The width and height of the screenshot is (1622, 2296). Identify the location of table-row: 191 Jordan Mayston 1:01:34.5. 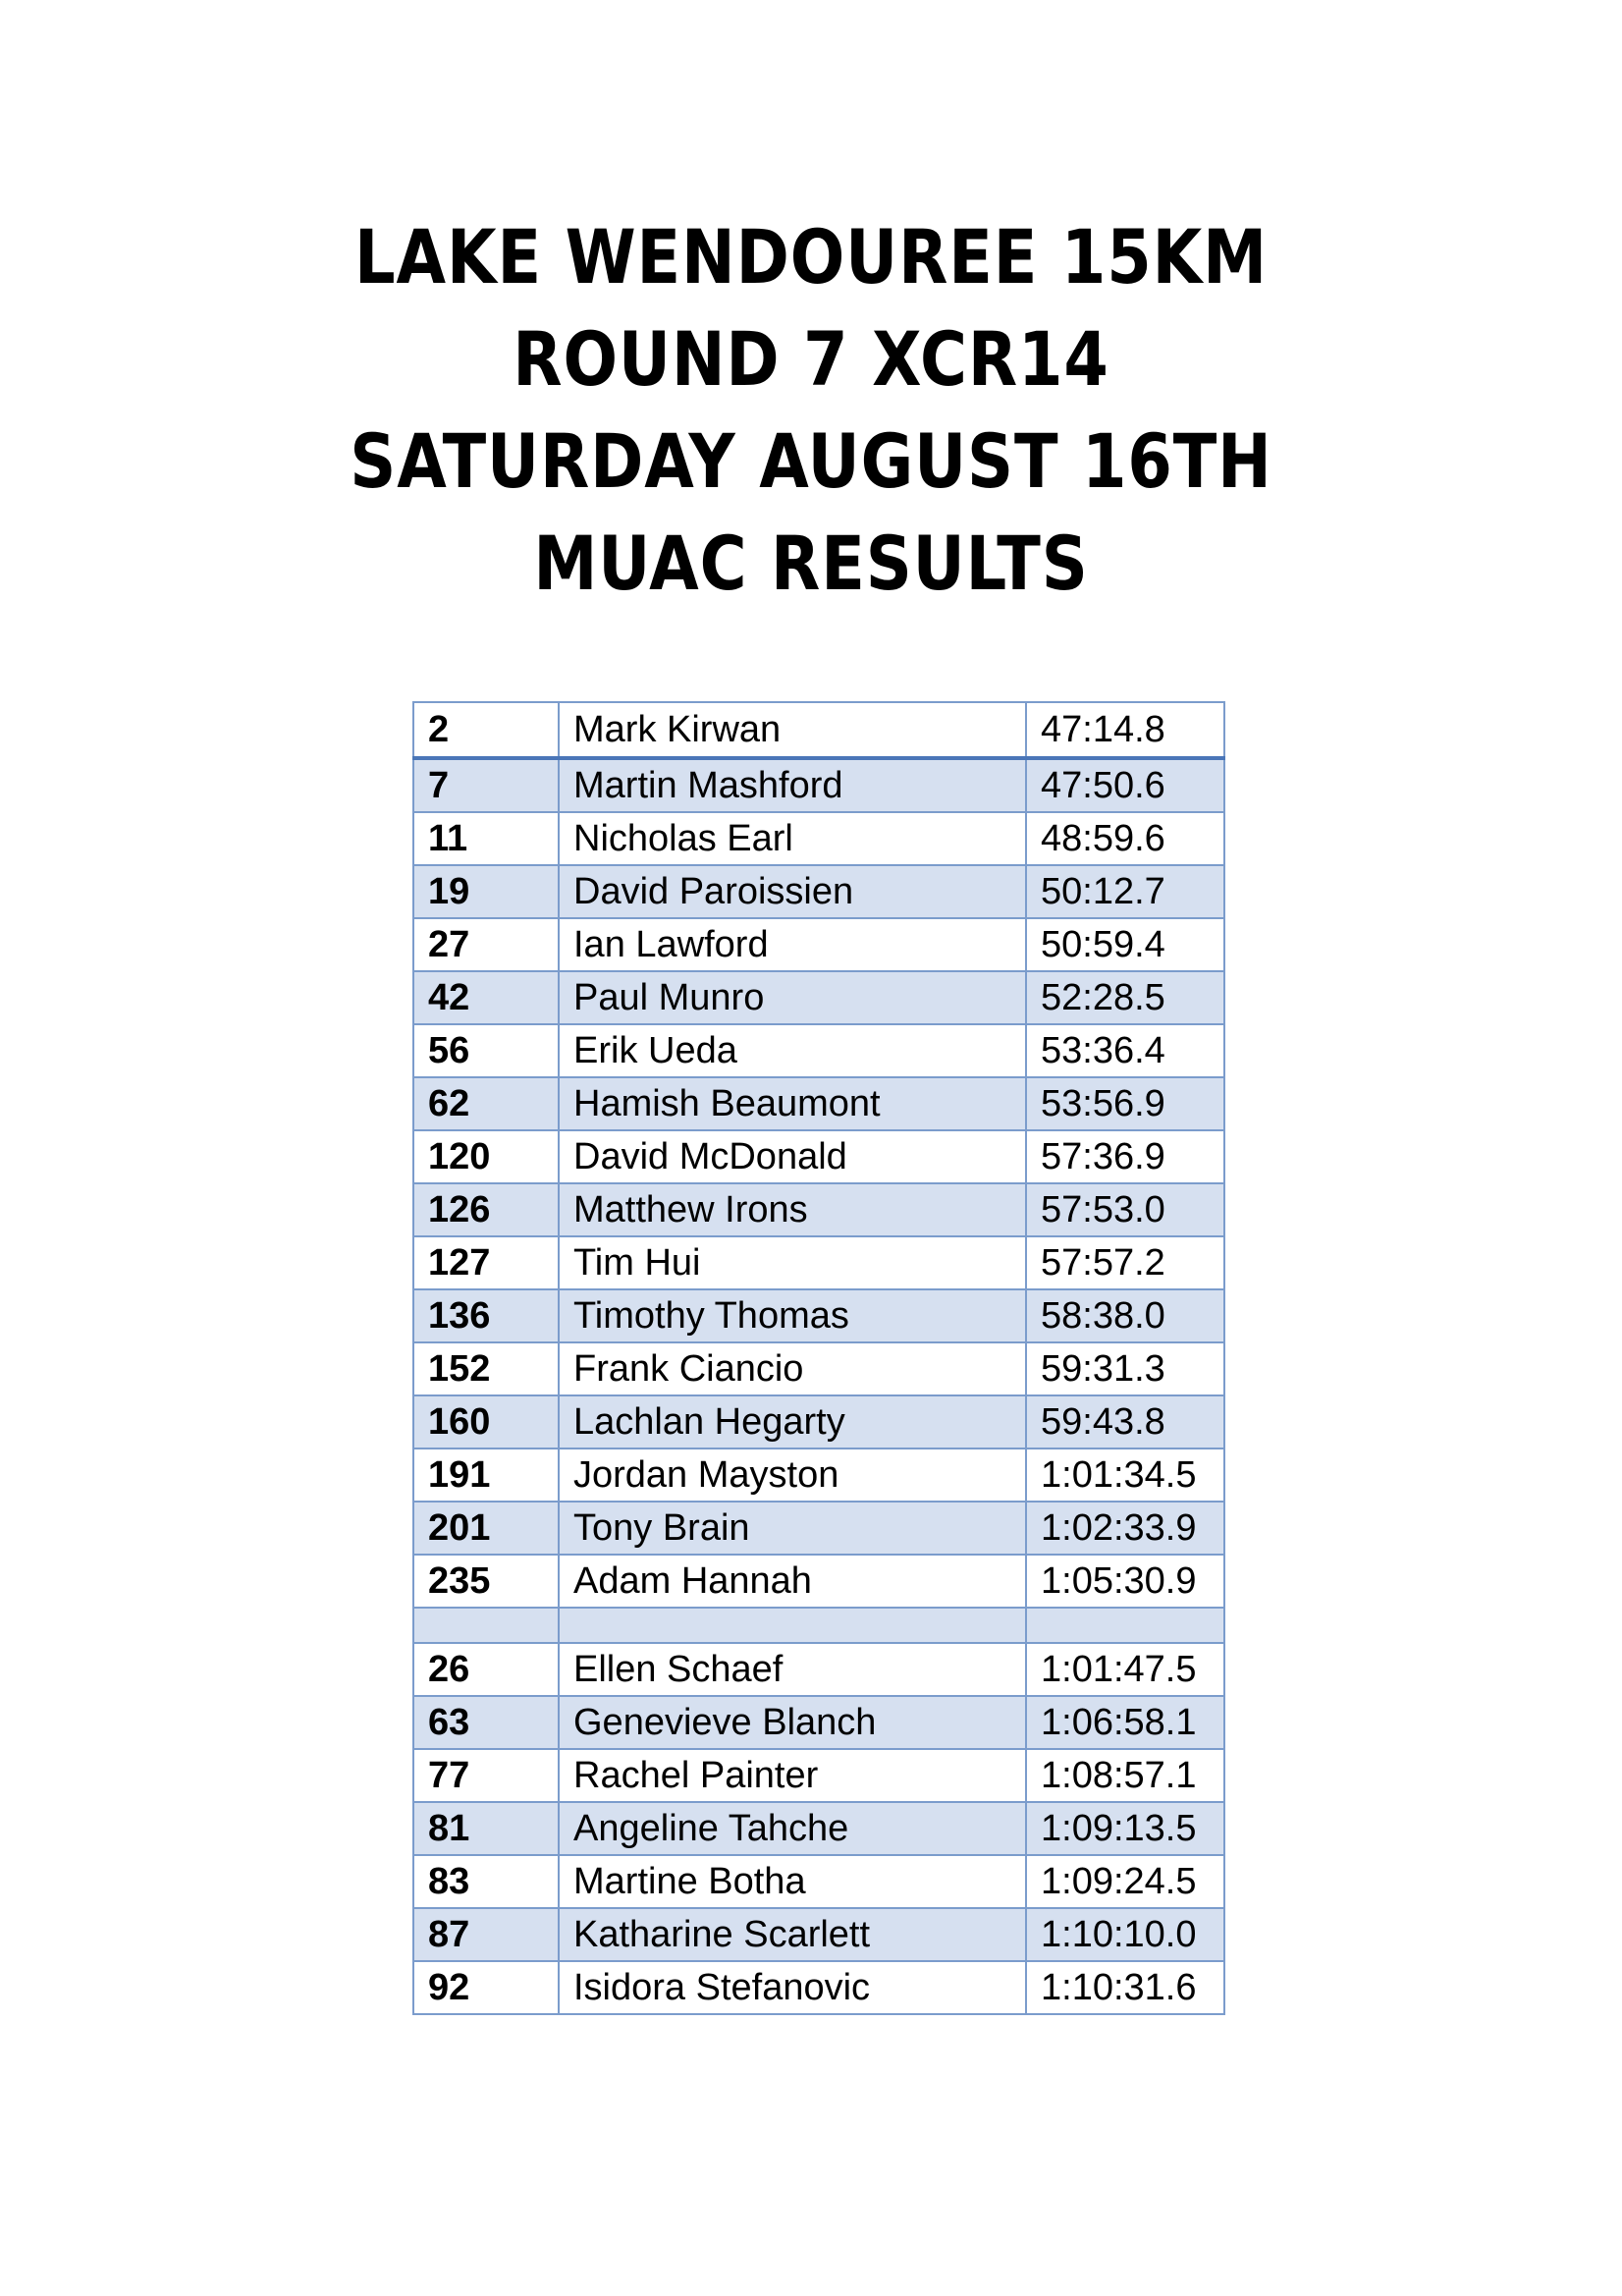
(818, 1475).